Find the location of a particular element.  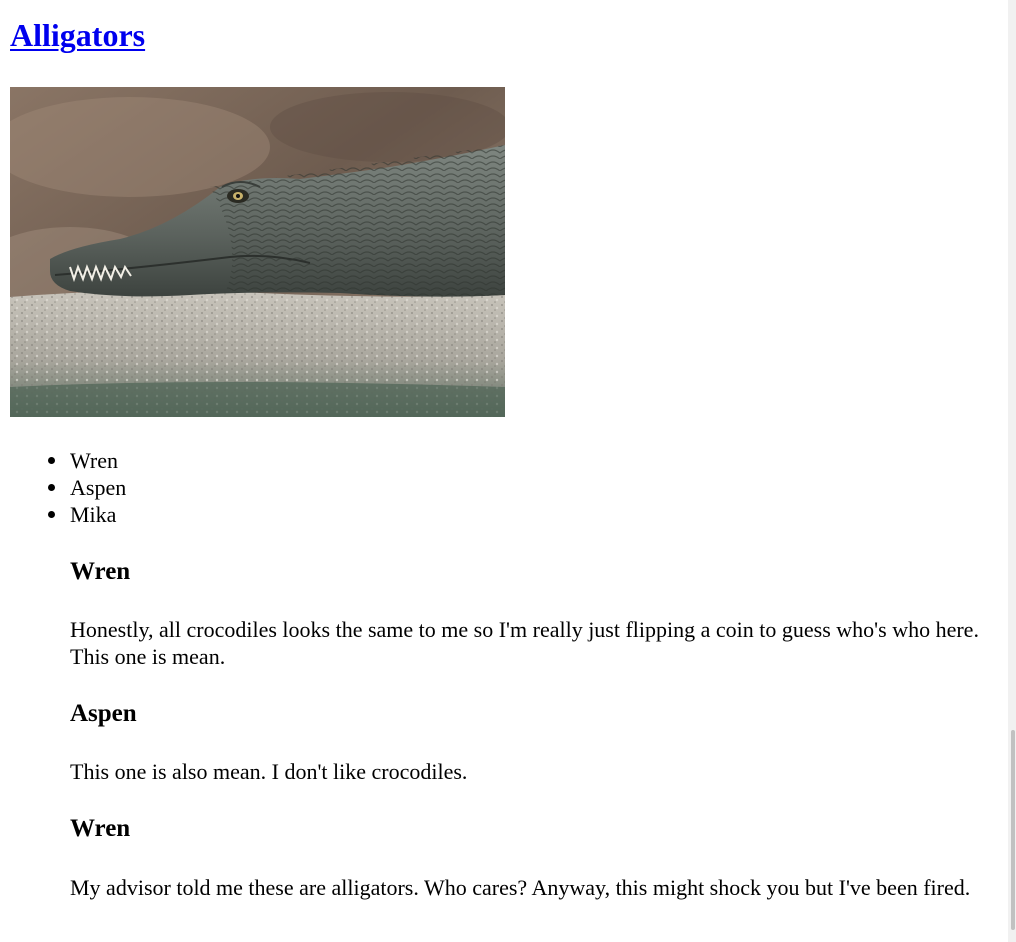

page-title: Alligators is located at coordinates (77, 35).